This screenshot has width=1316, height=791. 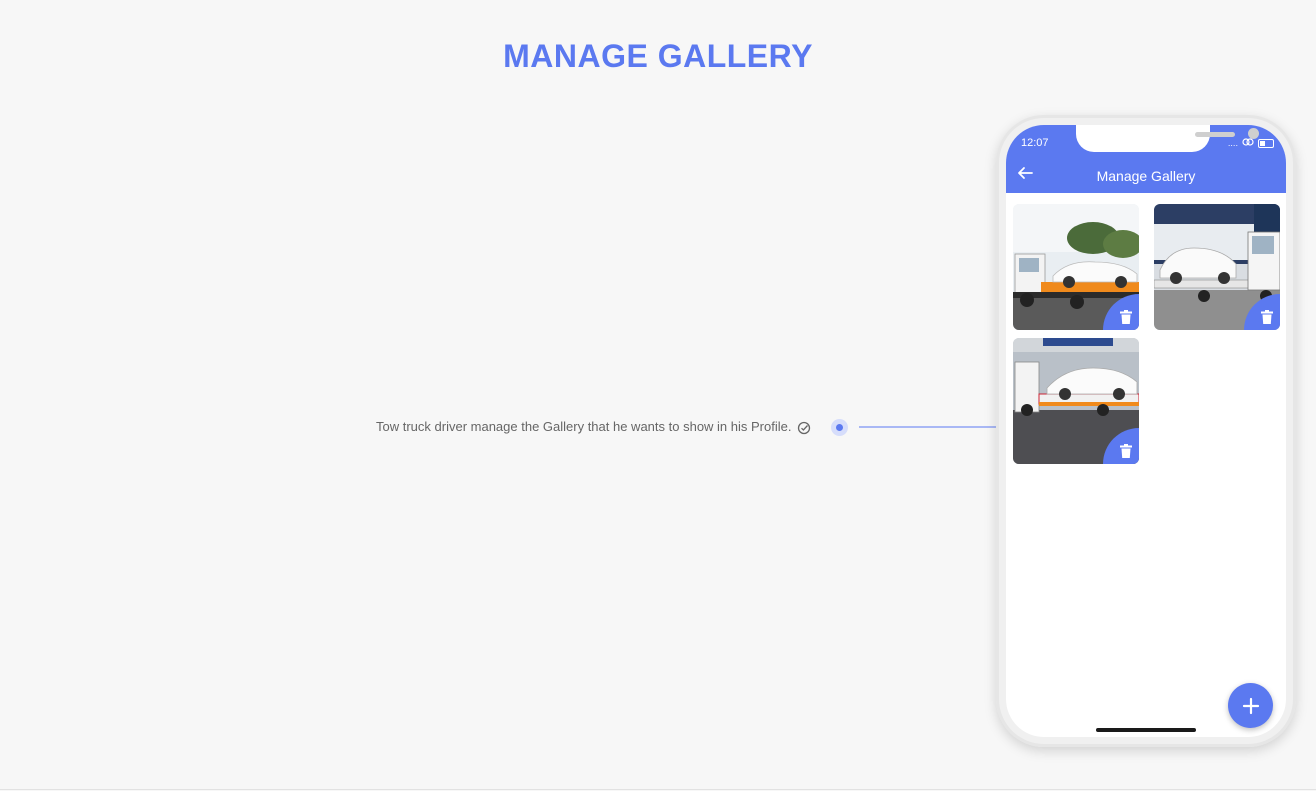 I want to click on divider, so click(x=658, y=789).